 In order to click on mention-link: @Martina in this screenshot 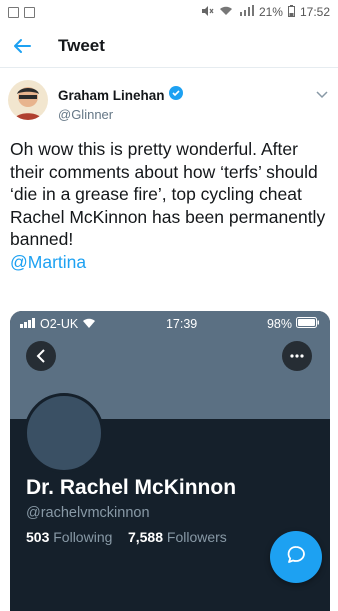, I will do `click(169, 262)`.